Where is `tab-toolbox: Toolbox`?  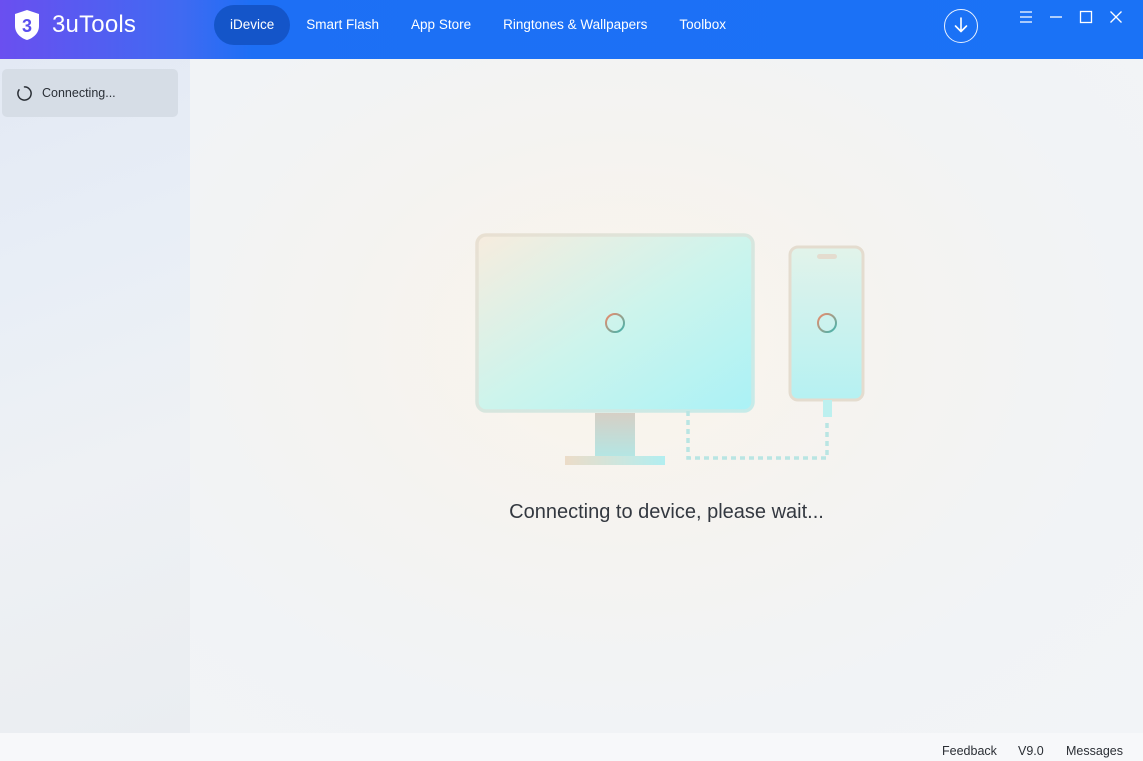
tab-toolbox: Toolbox is located at coordinates (702, 25).